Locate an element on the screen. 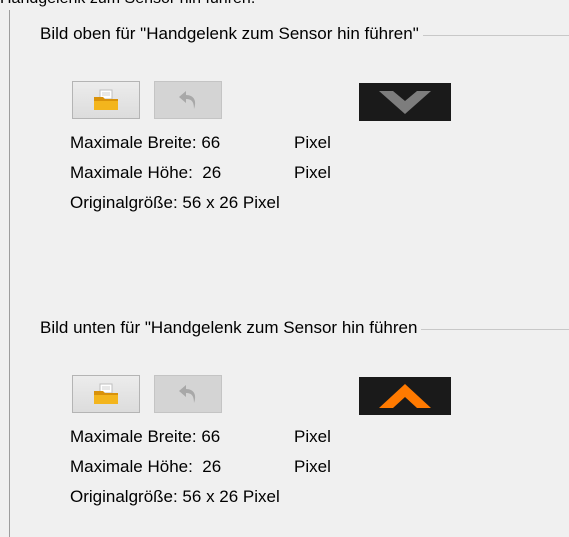 The image size is (569, 537). chevron-up-icon is located at coordinates (405, 396).